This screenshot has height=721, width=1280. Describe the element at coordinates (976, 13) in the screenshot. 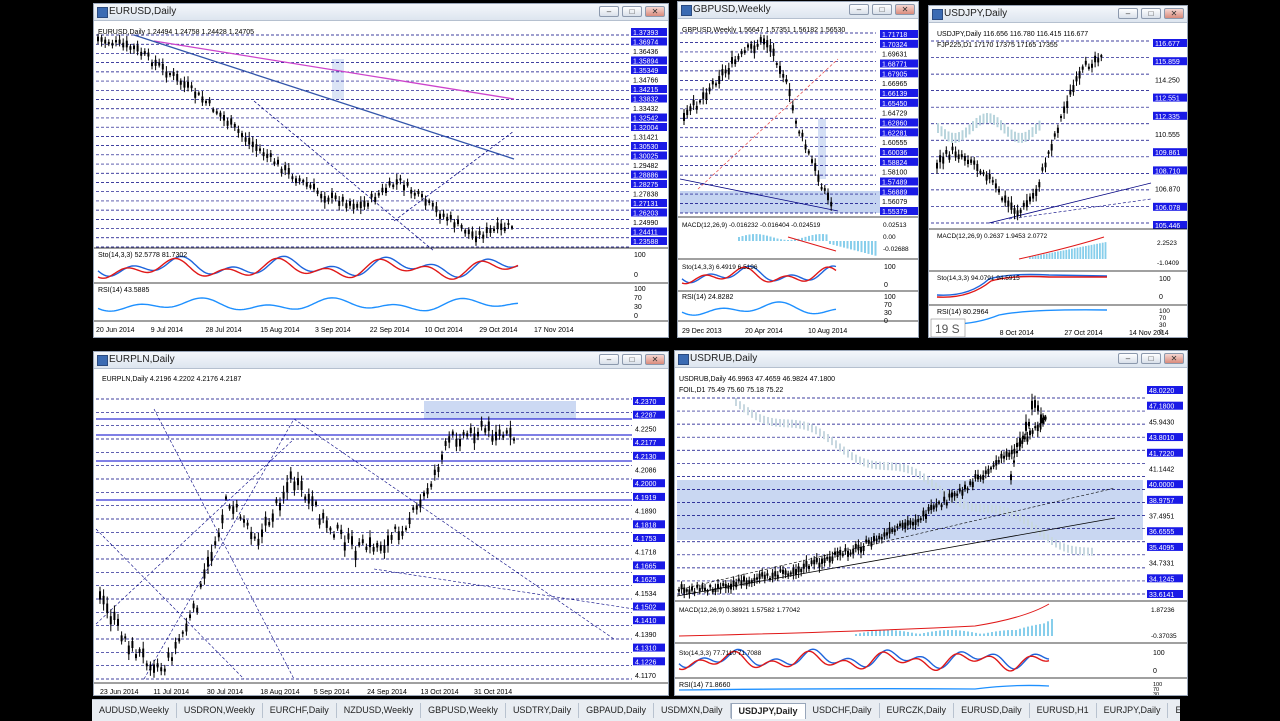

I see `window-title: USDJPY,Daily` at that location.